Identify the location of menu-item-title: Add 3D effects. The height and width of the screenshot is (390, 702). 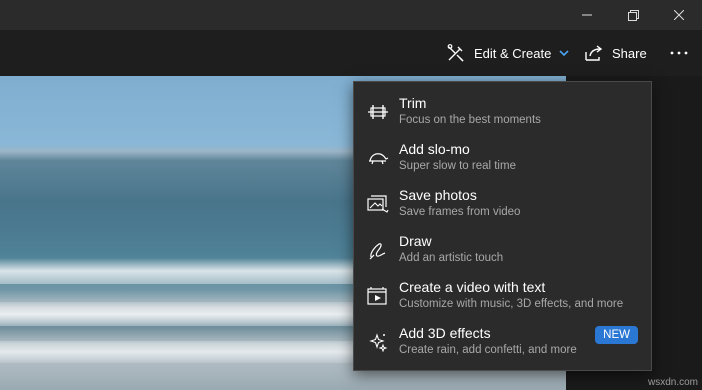
(445, 333).